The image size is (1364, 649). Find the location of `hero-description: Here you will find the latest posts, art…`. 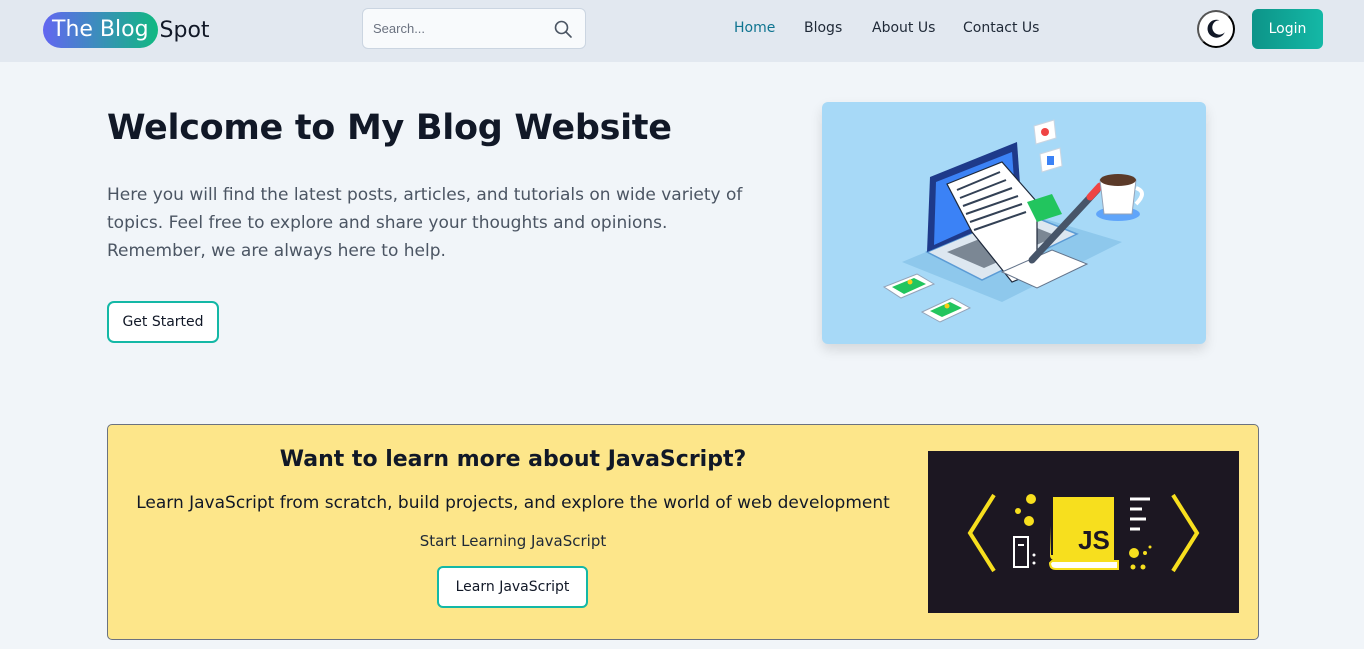

hero-description: Here you will find the latest posts, art… is located at coordinates (425, 223).